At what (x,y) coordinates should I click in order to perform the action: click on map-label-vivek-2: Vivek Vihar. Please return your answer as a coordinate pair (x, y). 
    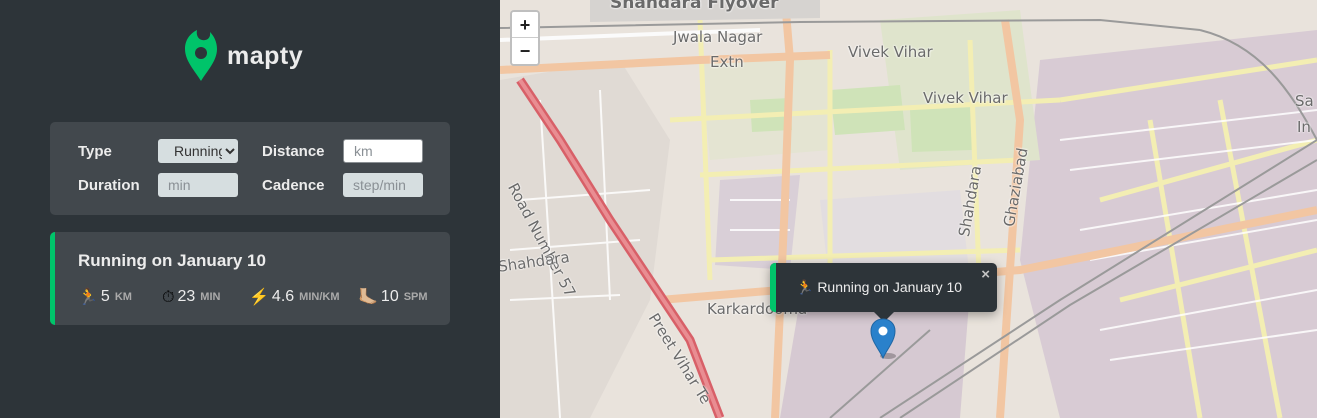
    Looking at the image, I should click on (965, 98).